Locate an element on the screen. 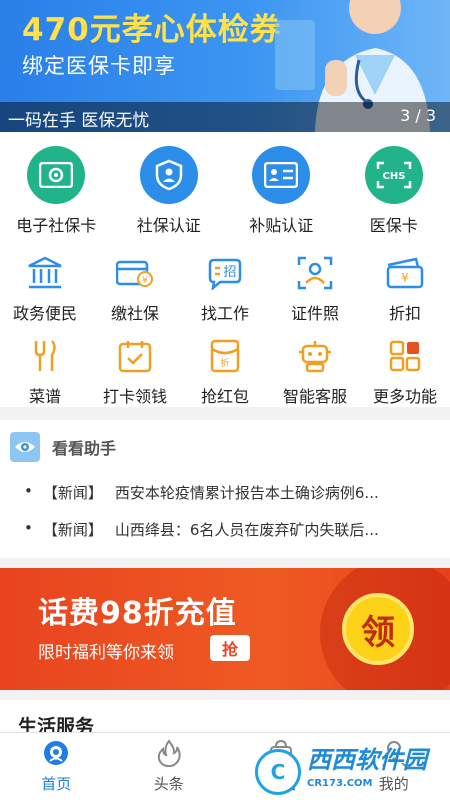  id-photo-icon is located at coordinates (315, 273).